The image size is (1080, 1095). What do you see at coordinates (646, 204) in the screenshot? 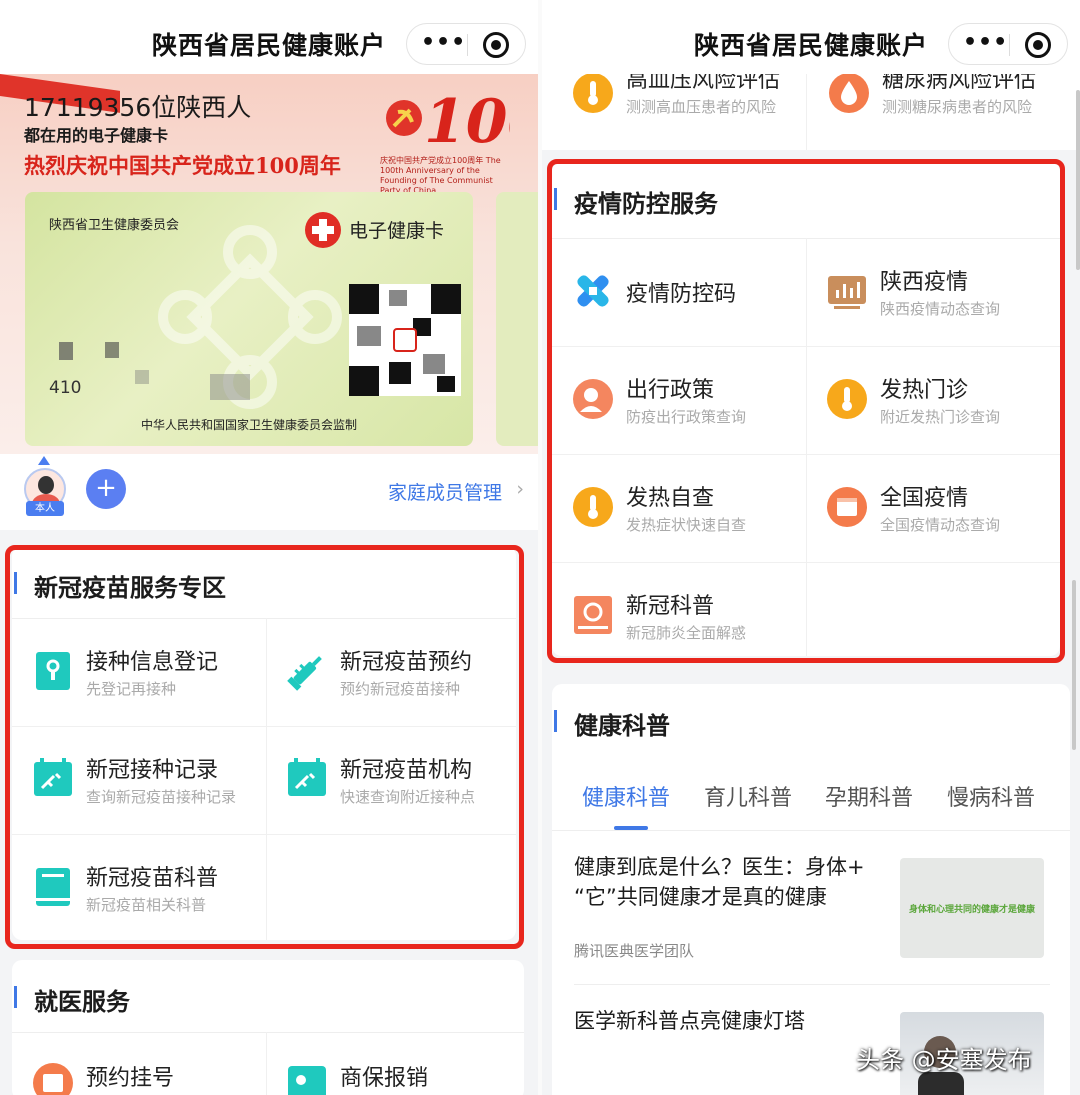
I see `section-title: 疫情防控服务` at bounding box center [646, 204].